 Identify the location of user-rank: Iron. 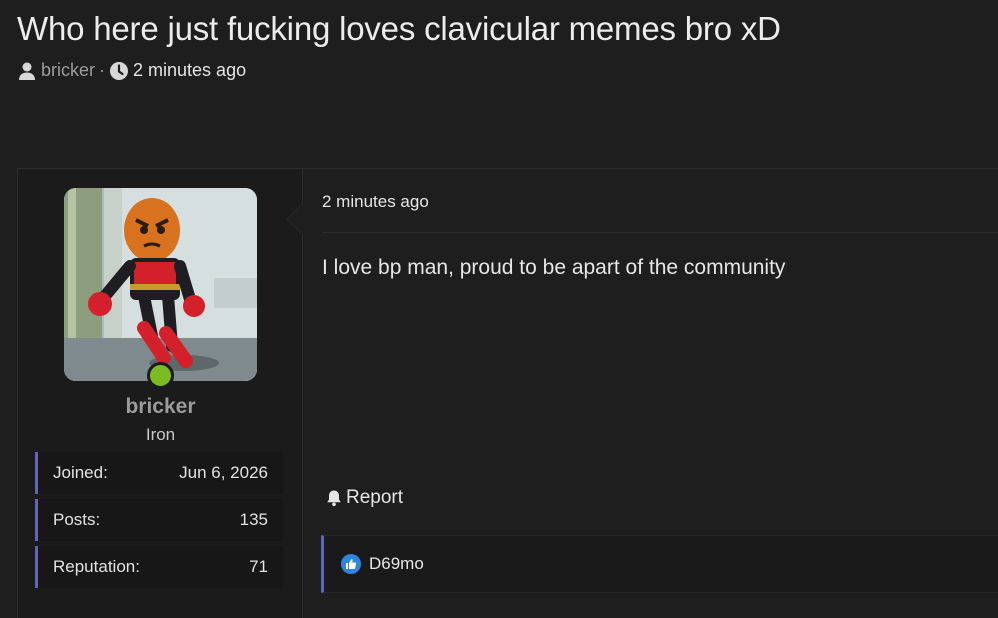
(160, 434).